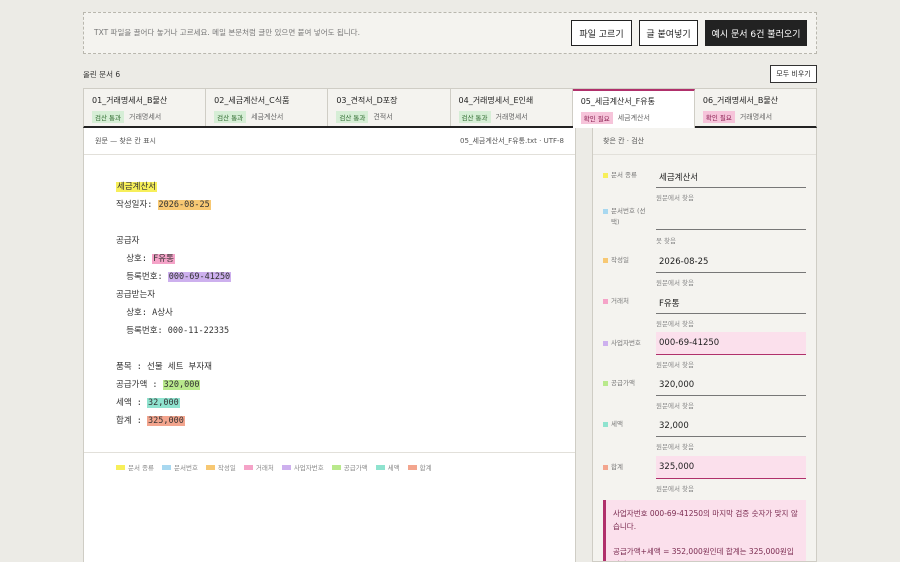 Image resolution: width=900 pixels, height=562 pixels. Describe the element at coordinates (731, 385) in the screenshot. I see `field-value-supply-amount: 320,000` at that location.